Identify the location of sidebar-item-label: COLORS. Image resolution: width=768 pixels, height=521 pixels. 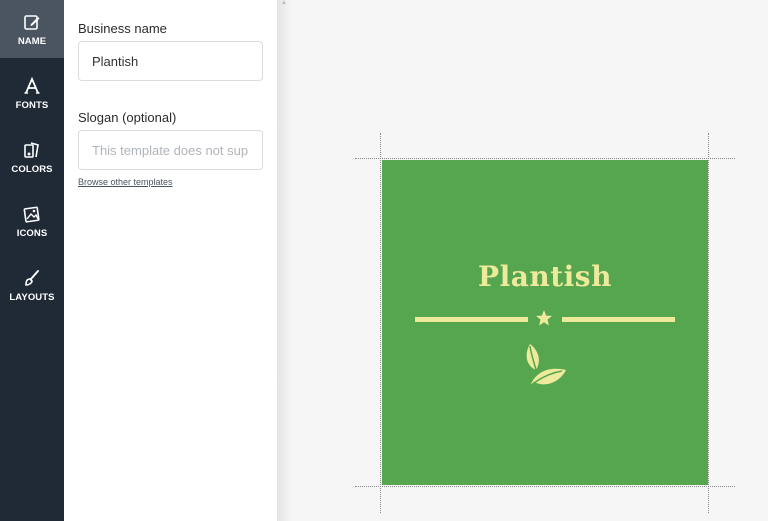
(32, 169).